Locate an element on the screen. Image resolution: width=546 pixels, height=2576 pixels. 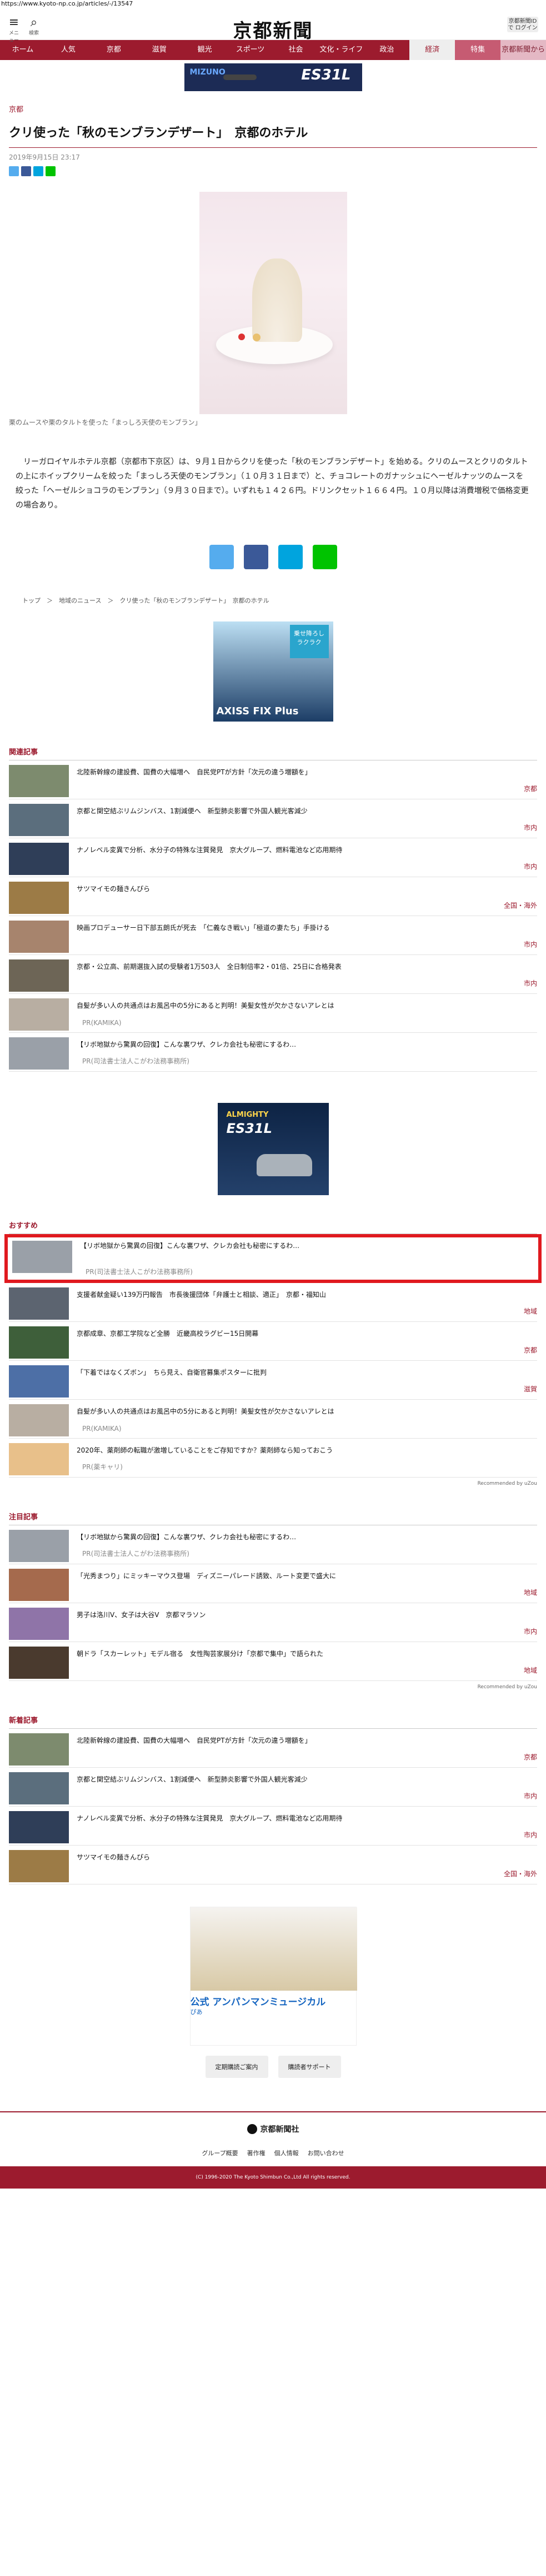
facebook-share-icon is located at coordinates (256, 557).